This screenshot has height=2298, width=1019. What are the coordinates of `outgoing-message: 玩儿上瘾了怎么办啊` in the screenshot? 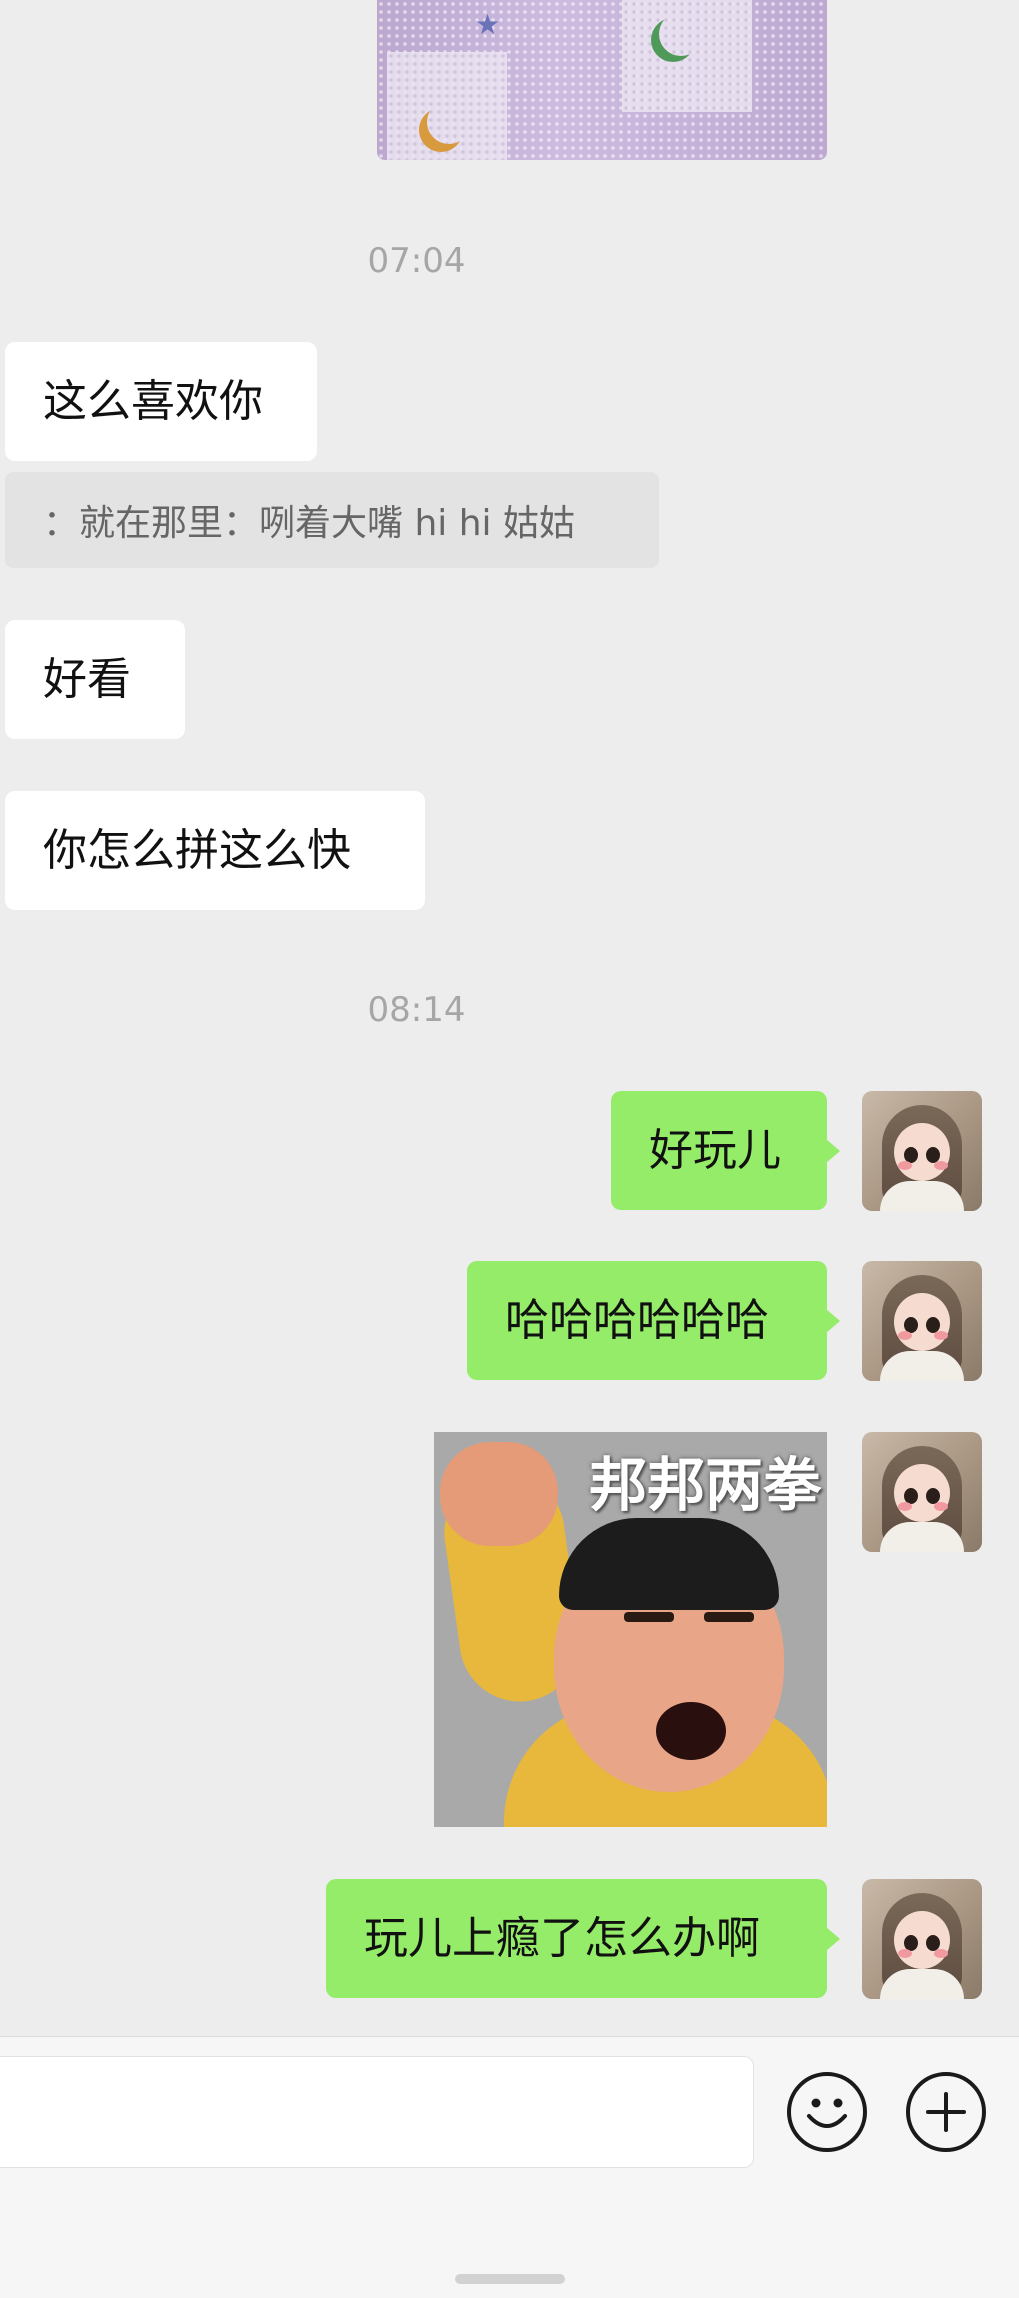 It's located at (583, 1938).